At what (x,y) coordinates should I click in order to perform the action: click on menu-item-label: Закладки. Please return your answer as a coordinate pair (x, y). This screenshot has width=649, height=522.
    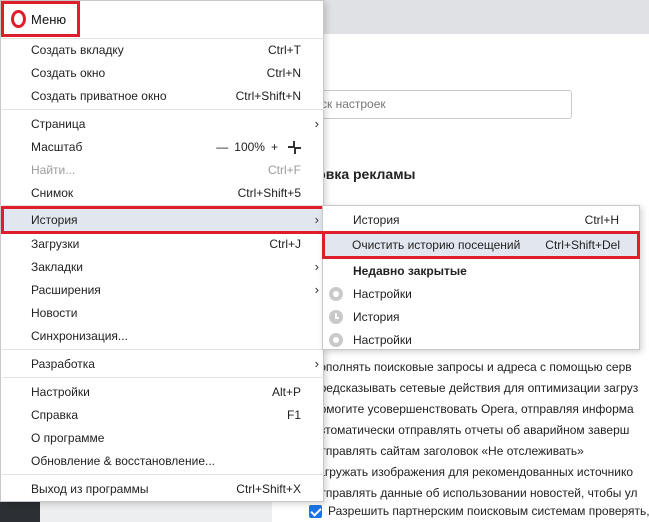
    Looking at the image, I should click on (57, 267).